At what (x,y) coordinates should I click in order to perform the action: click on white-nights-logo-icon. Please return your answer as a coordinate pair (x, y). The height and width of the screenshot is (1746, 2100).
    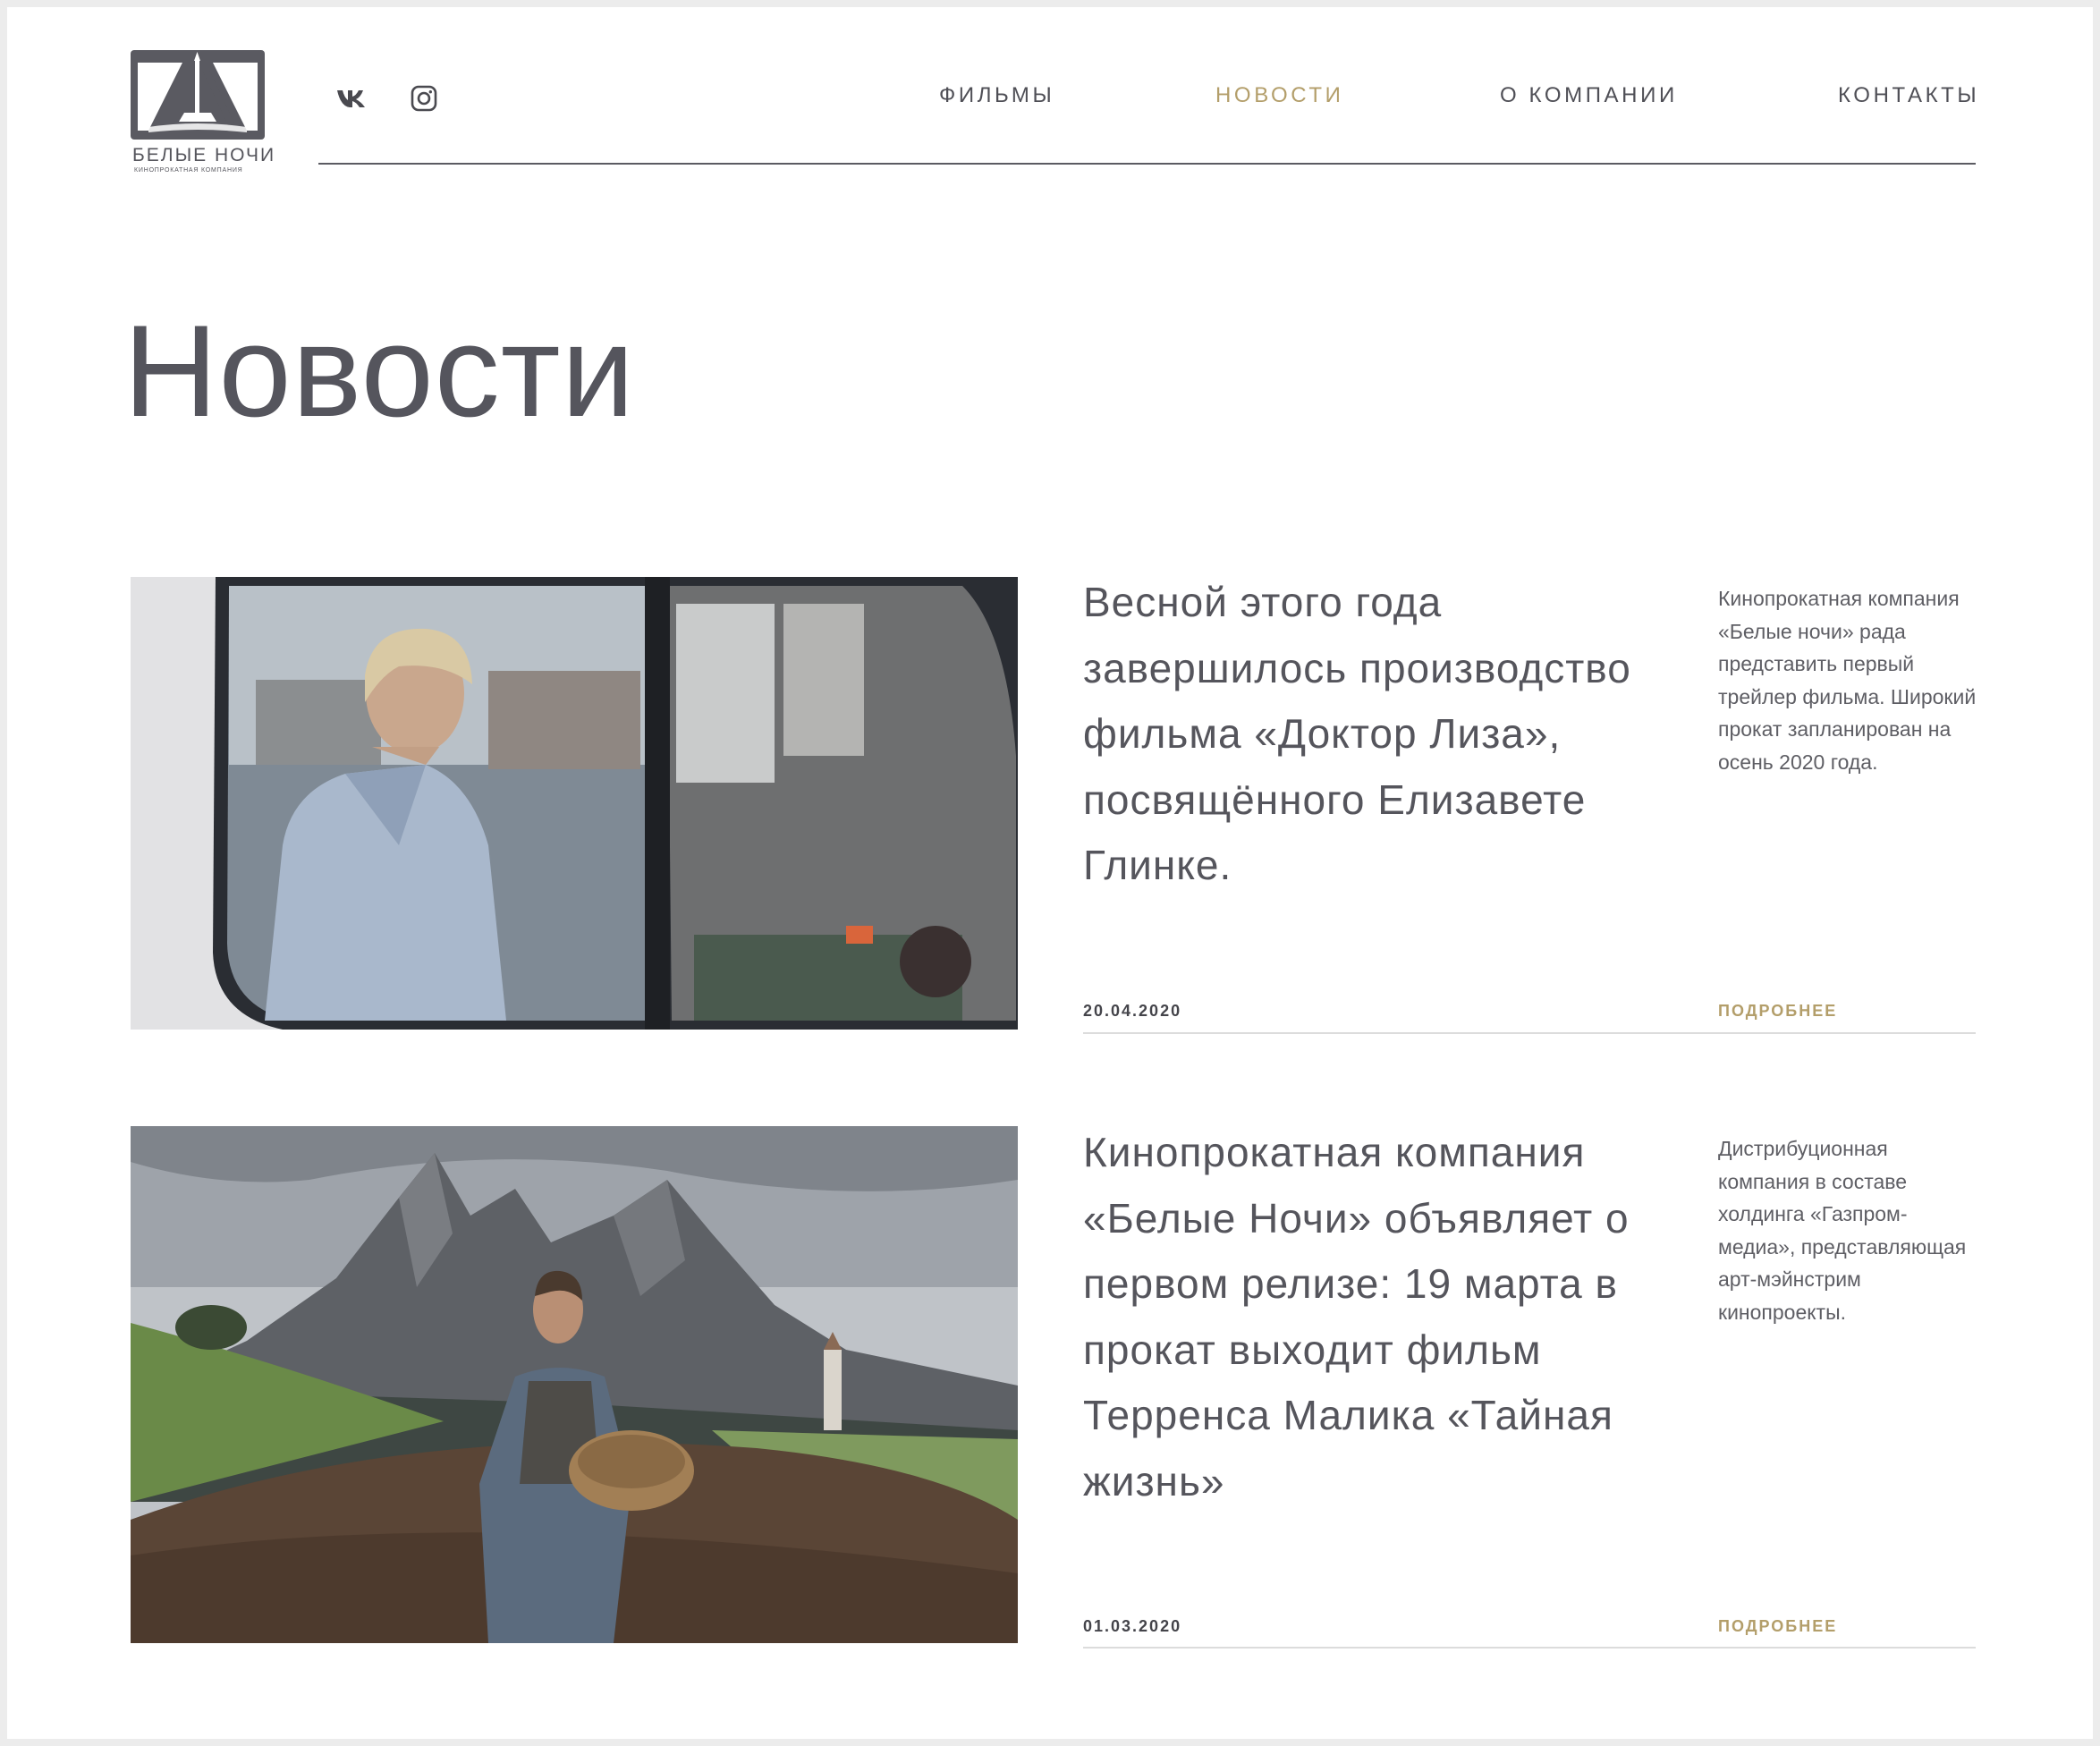
    Looking at the image, I should click on (198, 95).